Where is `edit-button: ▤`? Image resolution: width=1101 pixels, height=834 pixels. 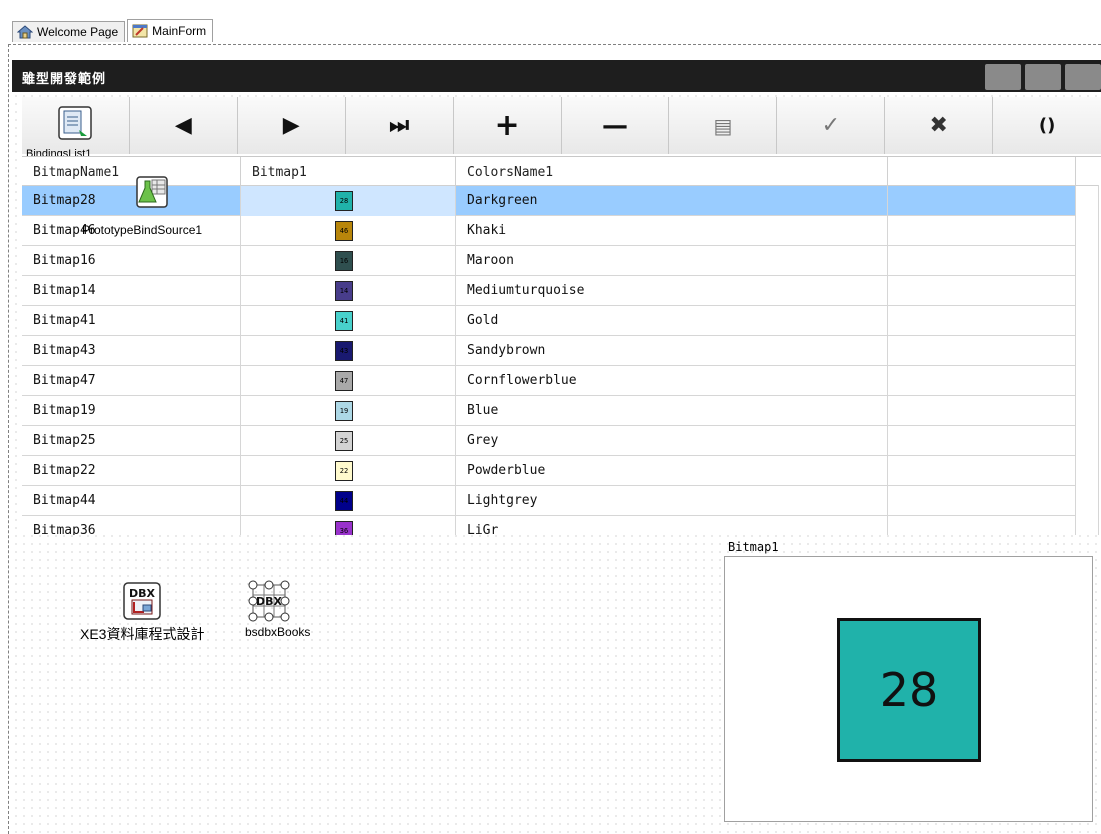 edit-button: ▤ is located at coordinates (723, 125).